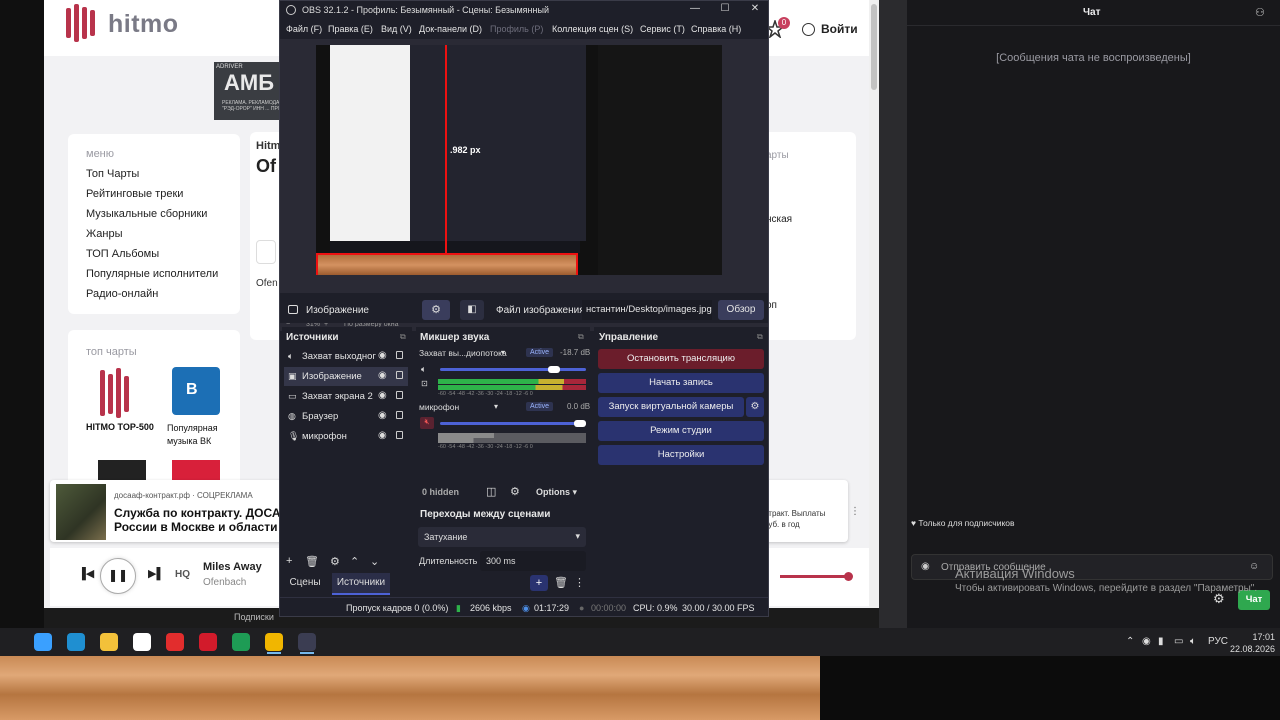  What do you see at coordinates (662, 29) in the screenshot?
I see `menu-tools: Сервис (T)` at bounding box center [662, 29].